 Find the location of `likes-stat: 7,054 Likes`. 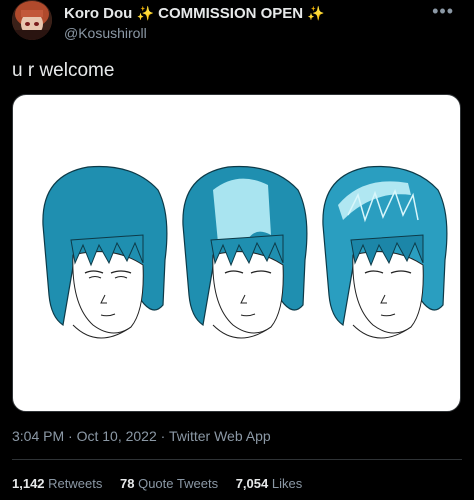

likes-stat: 7,054 Likes is located at coordinates (269, 483).